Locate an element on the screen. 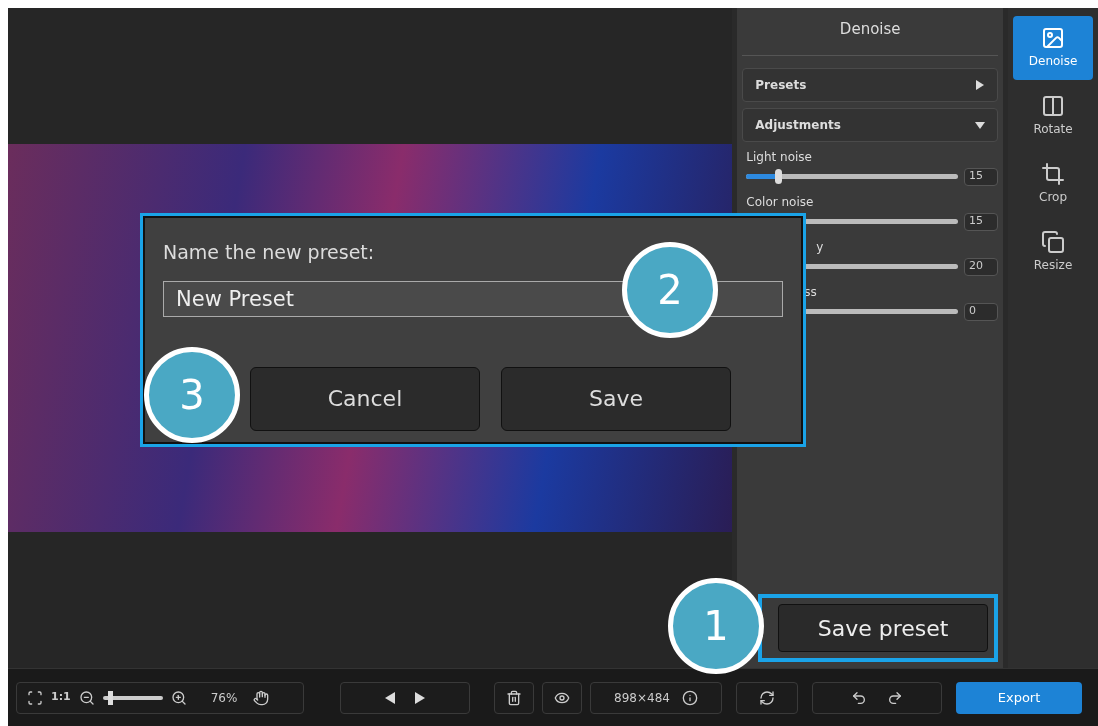  tool-button: Crop is located at coordinates (1053, 184).